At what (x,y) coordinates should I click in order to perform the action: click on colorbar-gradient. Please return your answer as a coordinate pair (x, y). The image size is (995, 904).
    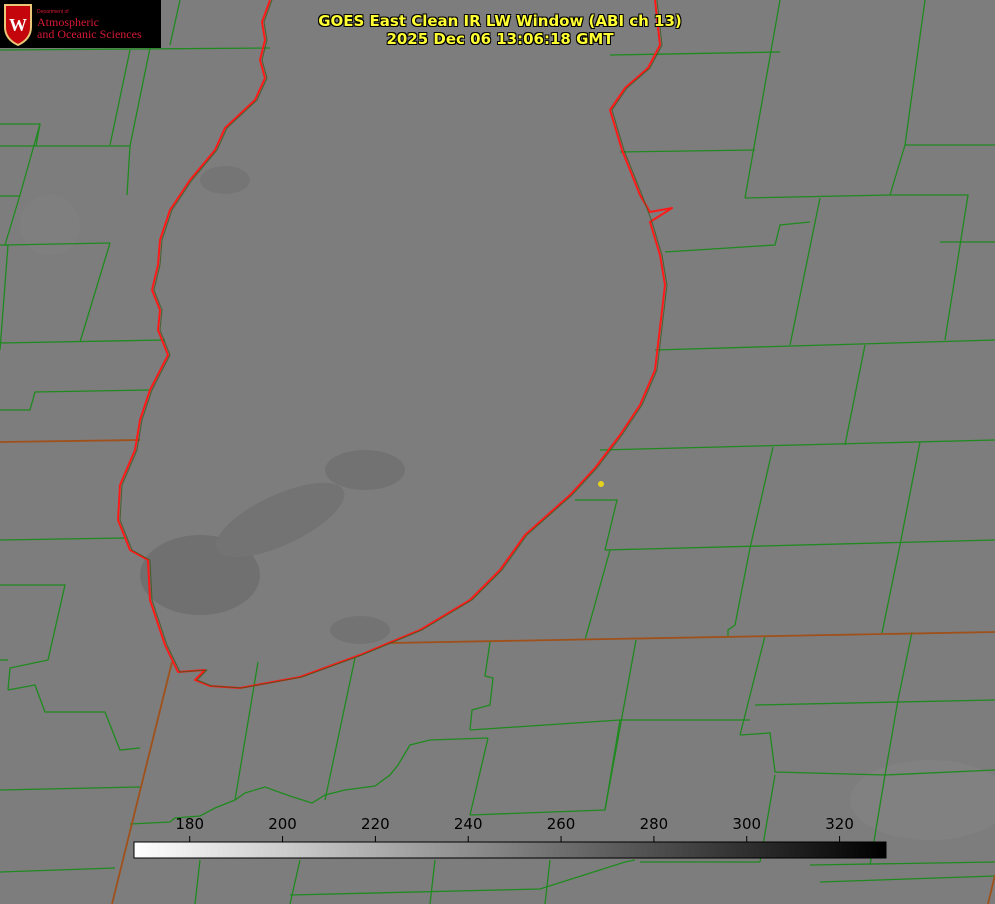
    Looking at the image, I should click on (510, 850).